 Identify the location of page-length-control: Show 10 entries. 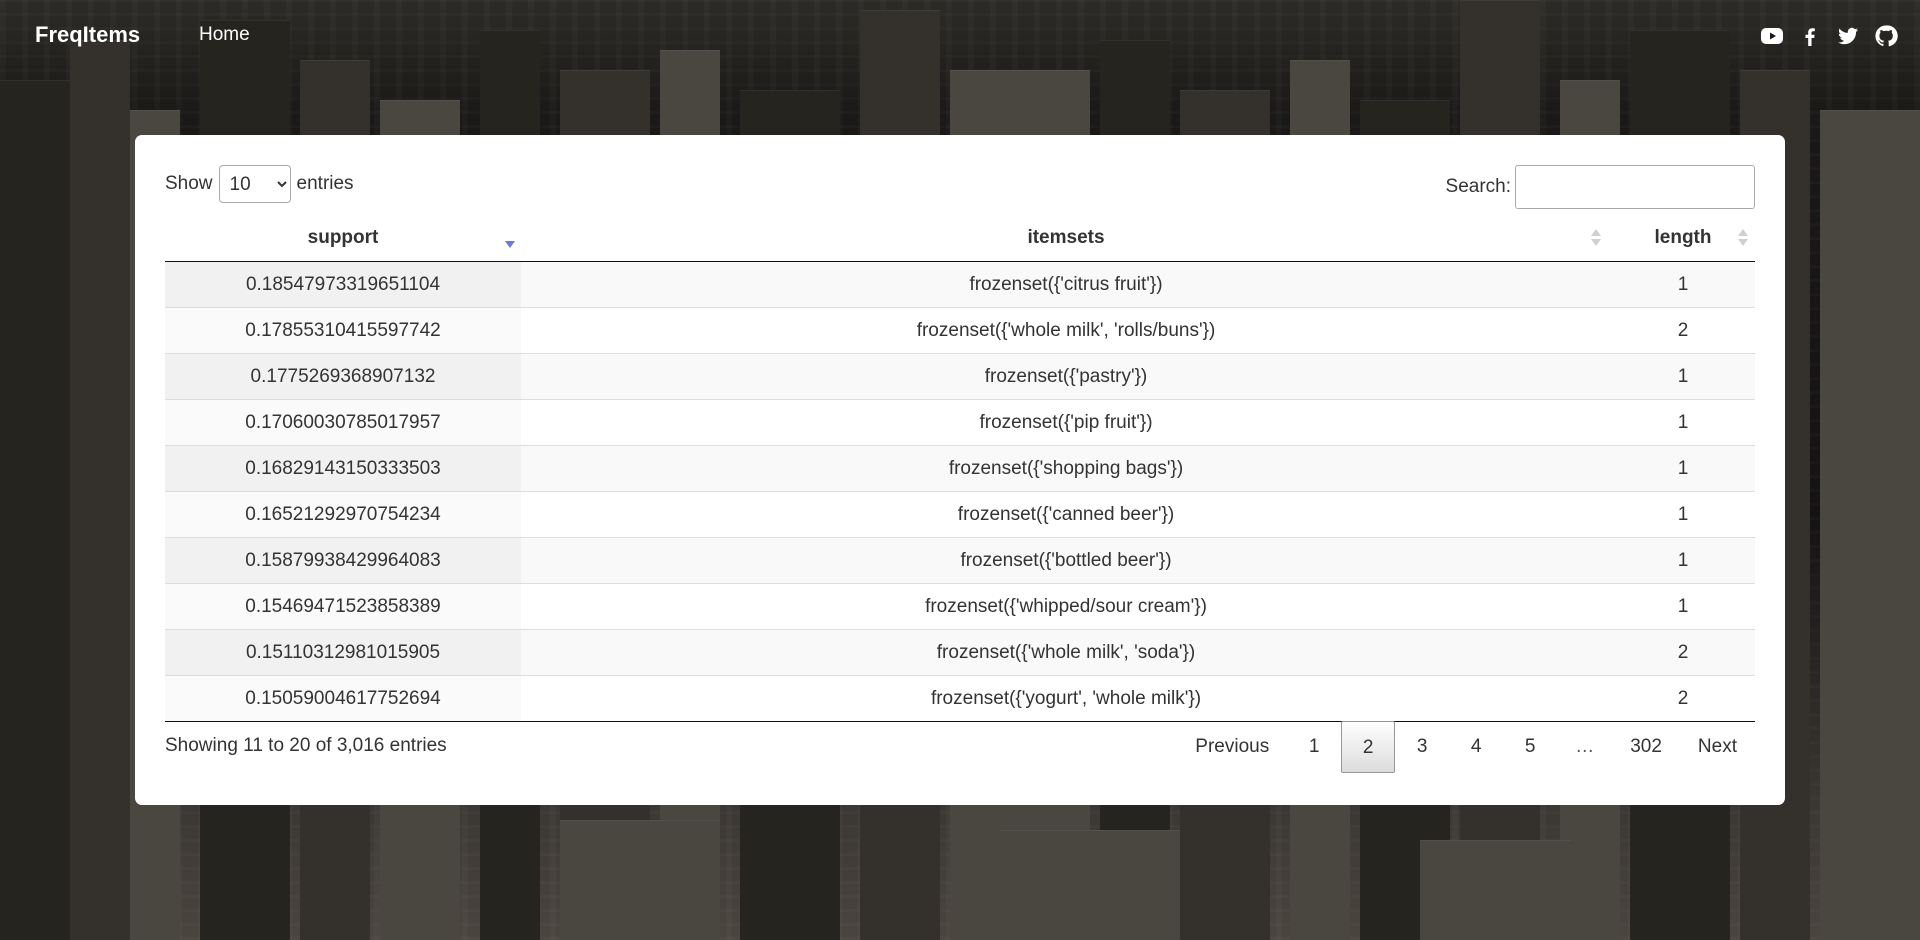
(259, 184).